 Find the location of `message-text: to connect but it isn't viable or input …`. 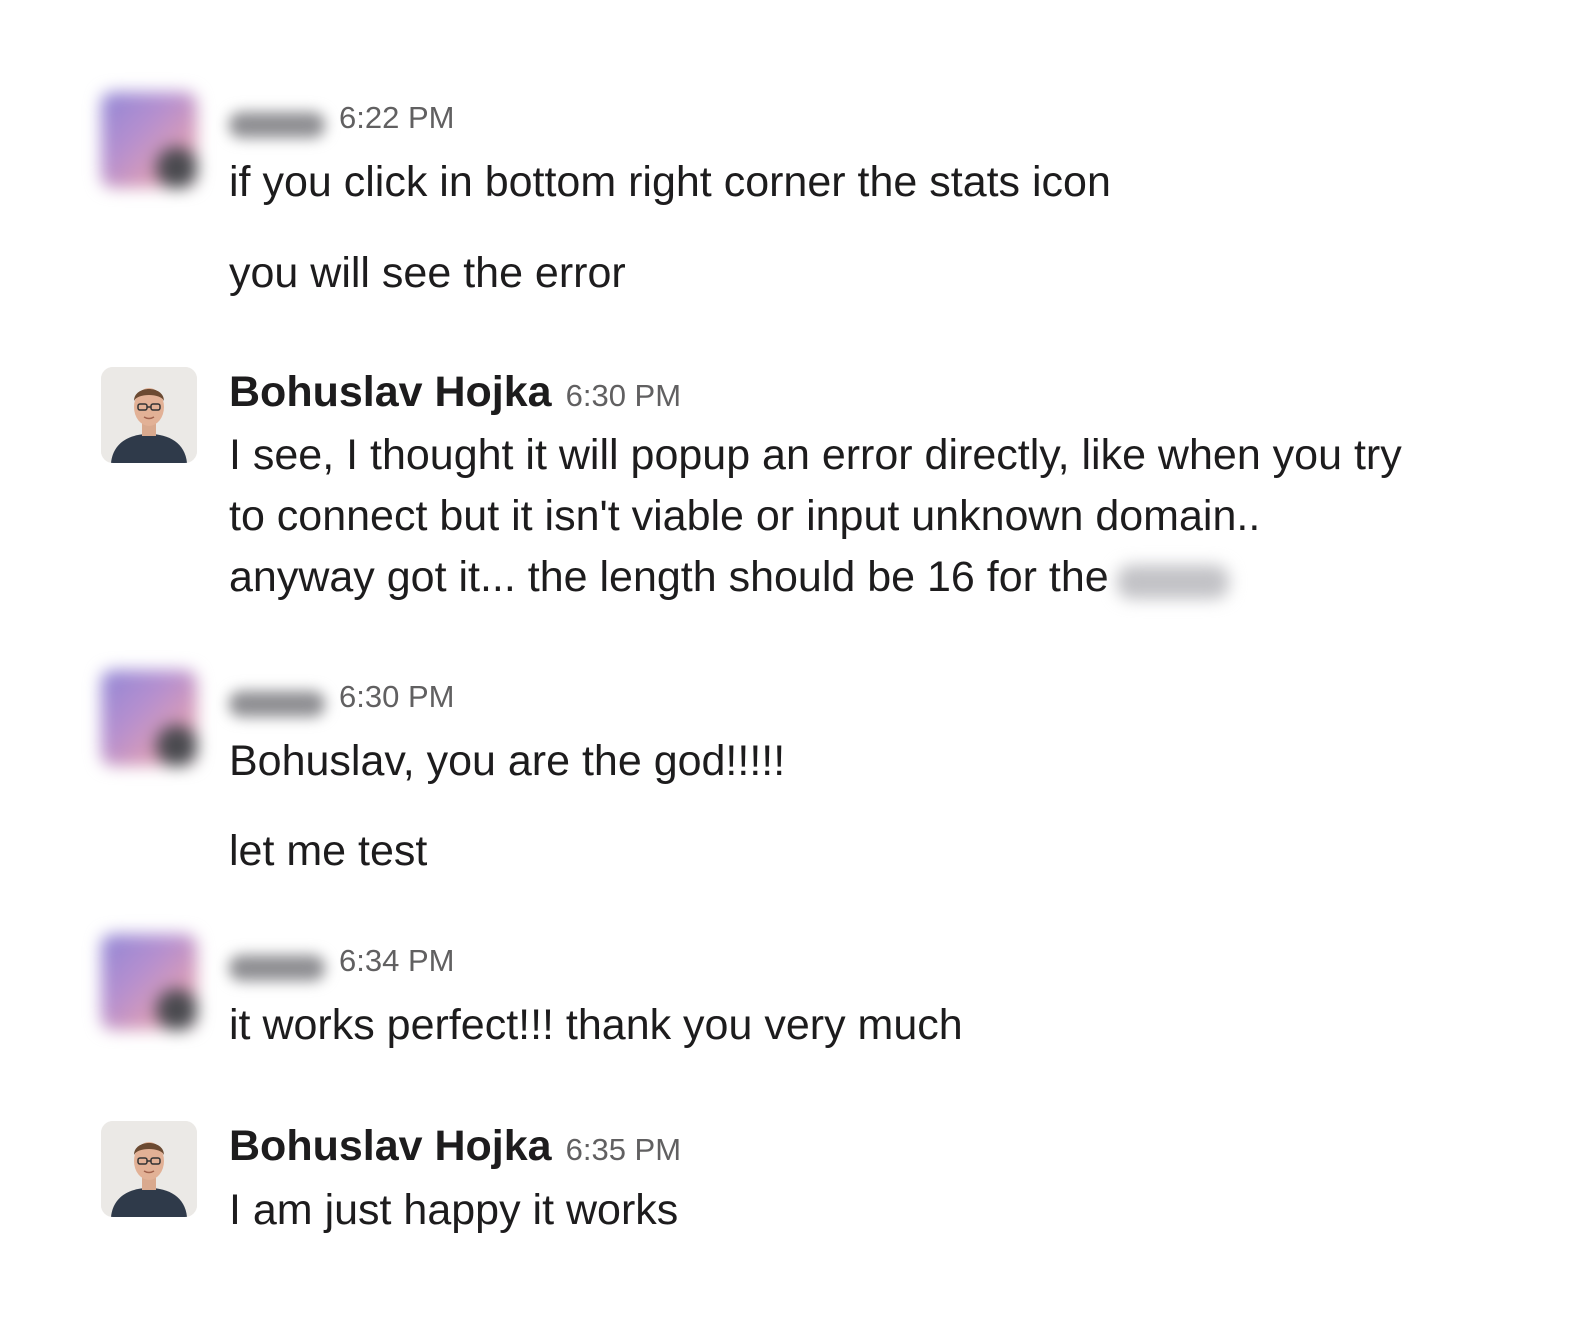

message-text: to connect but it isn't viable or input … is located at coordinates (745, 516).